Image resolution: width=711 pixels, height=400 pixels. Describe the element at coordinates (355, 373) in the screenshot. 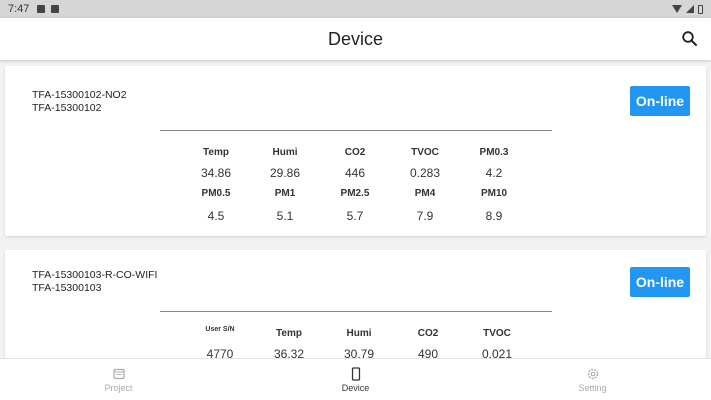

I see `phone-icon` at that location.